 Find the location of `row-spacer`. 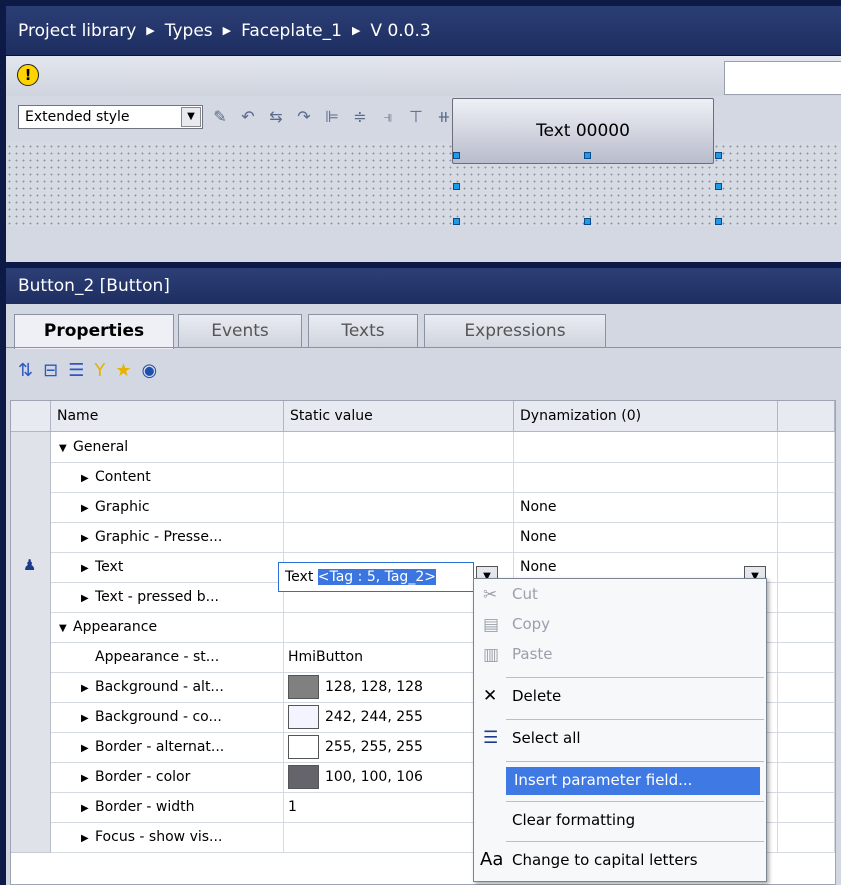

row-spacer is located at coordinates (806, 807).